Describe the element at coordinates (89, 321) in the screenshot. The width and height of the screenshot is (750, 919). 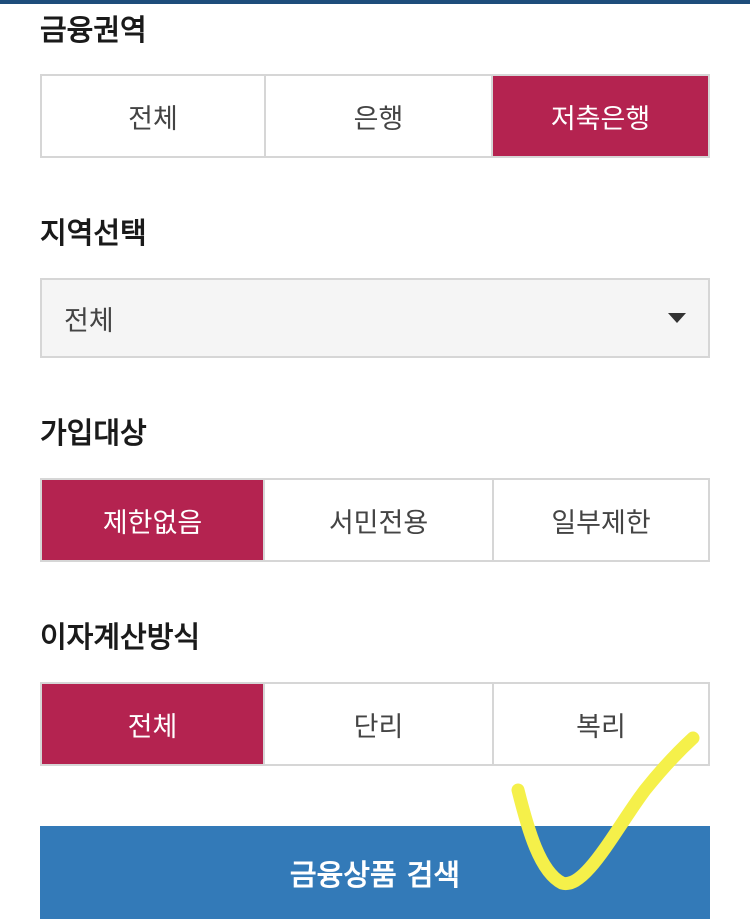
I see `region-select-value: 전체` at that location.